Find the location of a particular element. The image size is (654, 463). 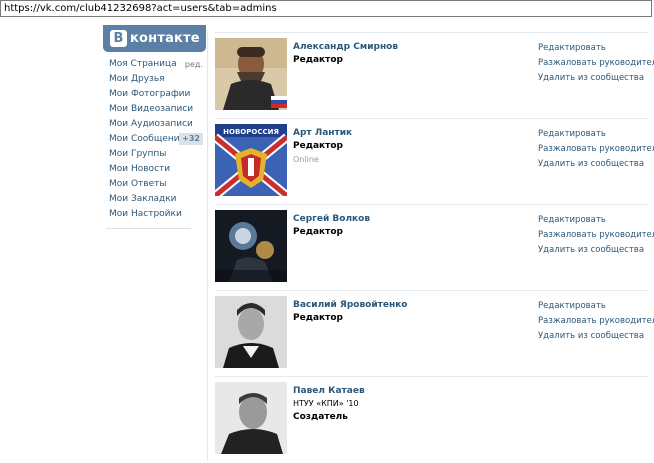

menu-item-label: Мои Настройки is located at coordinates (145, 214).